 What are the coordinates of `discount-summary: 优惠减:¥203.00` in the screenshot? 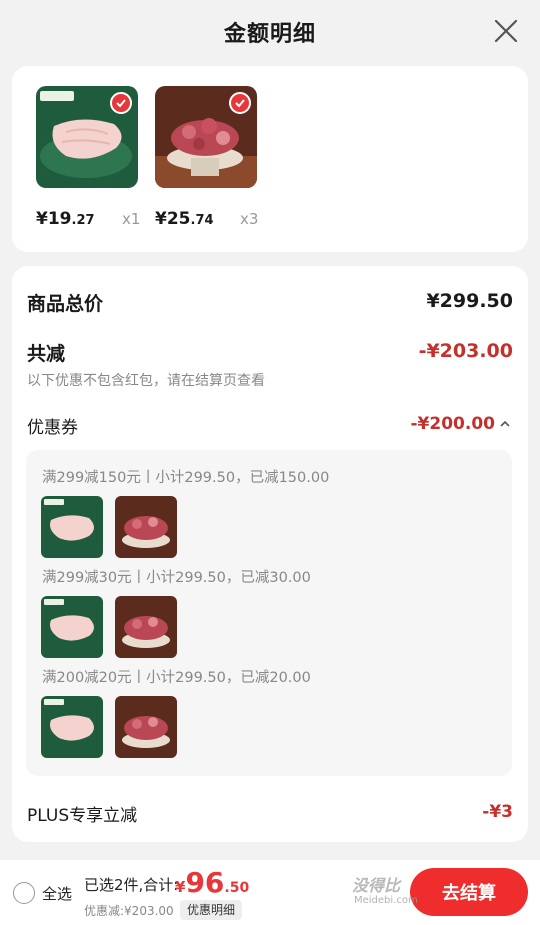 It's located at (129, 911).